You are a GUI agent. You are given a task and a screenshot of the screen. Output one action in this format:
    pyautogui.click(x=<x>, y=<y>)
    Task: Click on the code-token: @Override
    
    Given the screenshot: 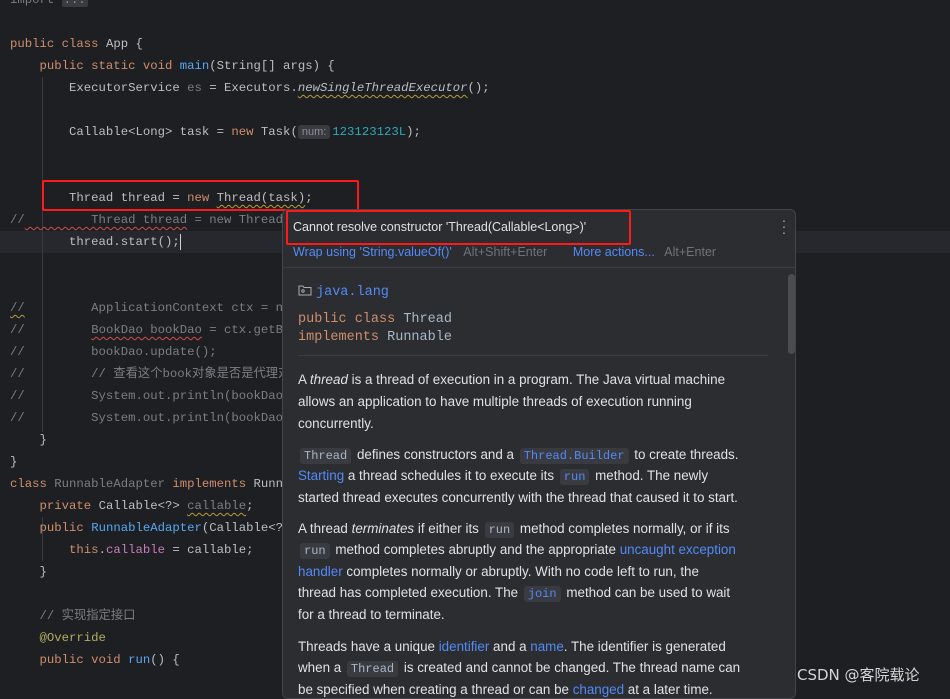 What is the action you would take?
    pyautogui.click(x=58, y=638)
    